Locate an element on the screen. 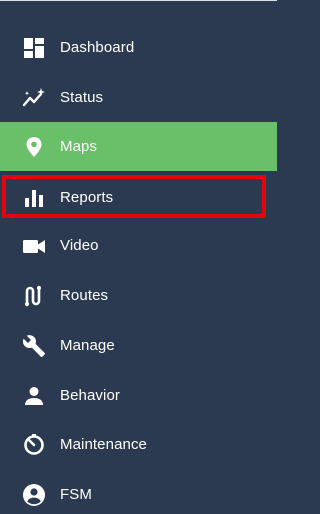 This screenshot has height=514, width=320. sidebar-item-status: Status is located at coordinates (138, 97).